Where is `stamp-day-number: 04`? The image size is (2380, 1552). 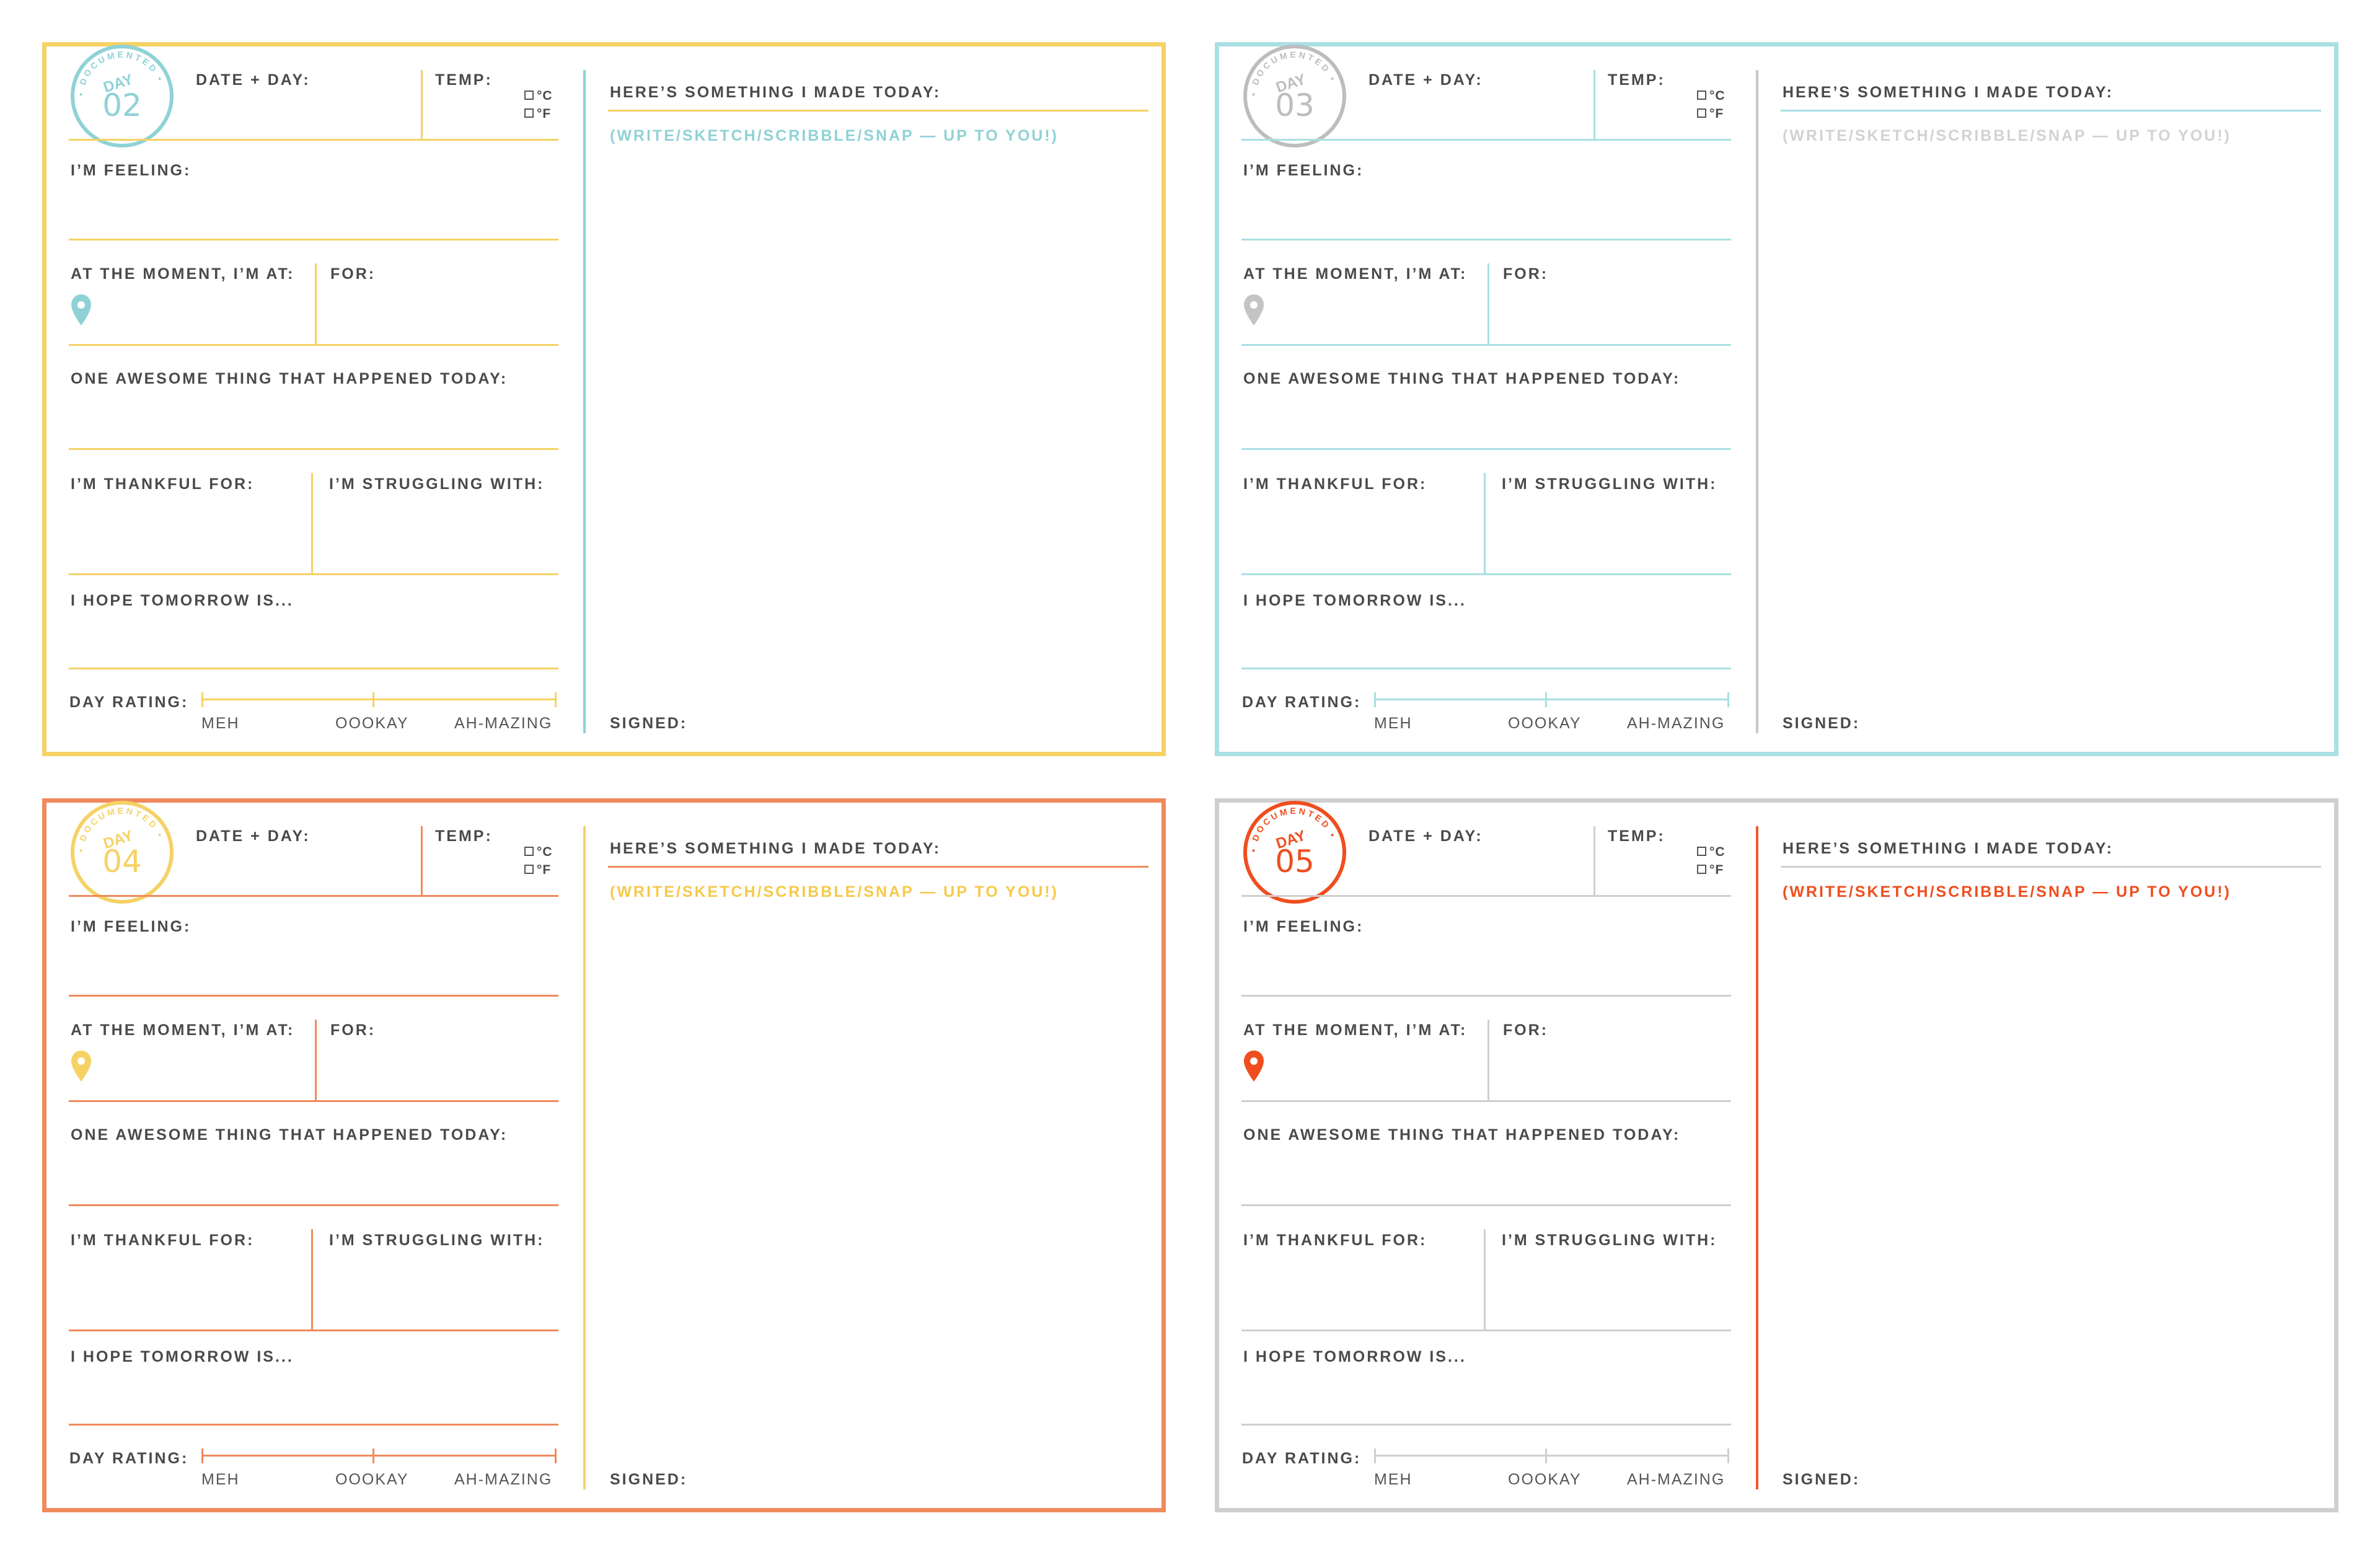
stamp-day-number: 04 is located at coordinates (122, 862).